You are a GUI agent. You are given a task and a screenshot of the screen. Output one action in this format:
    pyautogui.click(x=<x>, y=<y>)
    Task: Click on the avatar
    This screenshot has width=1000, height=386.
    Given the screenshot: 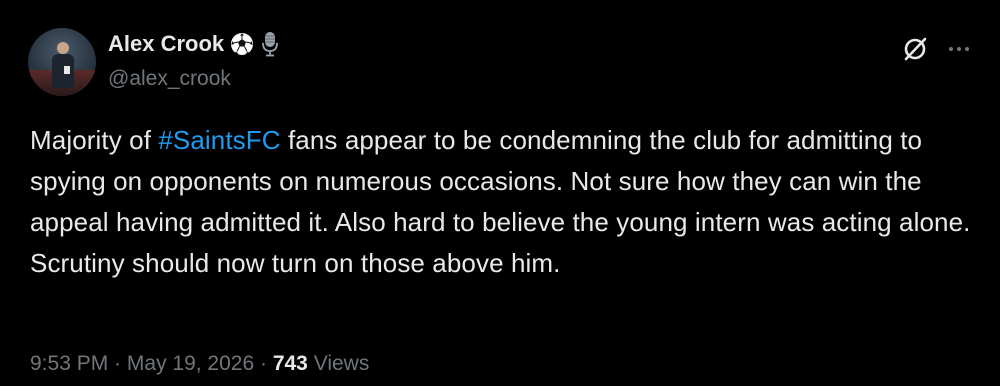 What is the action you would take?
    pyautogui.click(x=62, y=62)
    